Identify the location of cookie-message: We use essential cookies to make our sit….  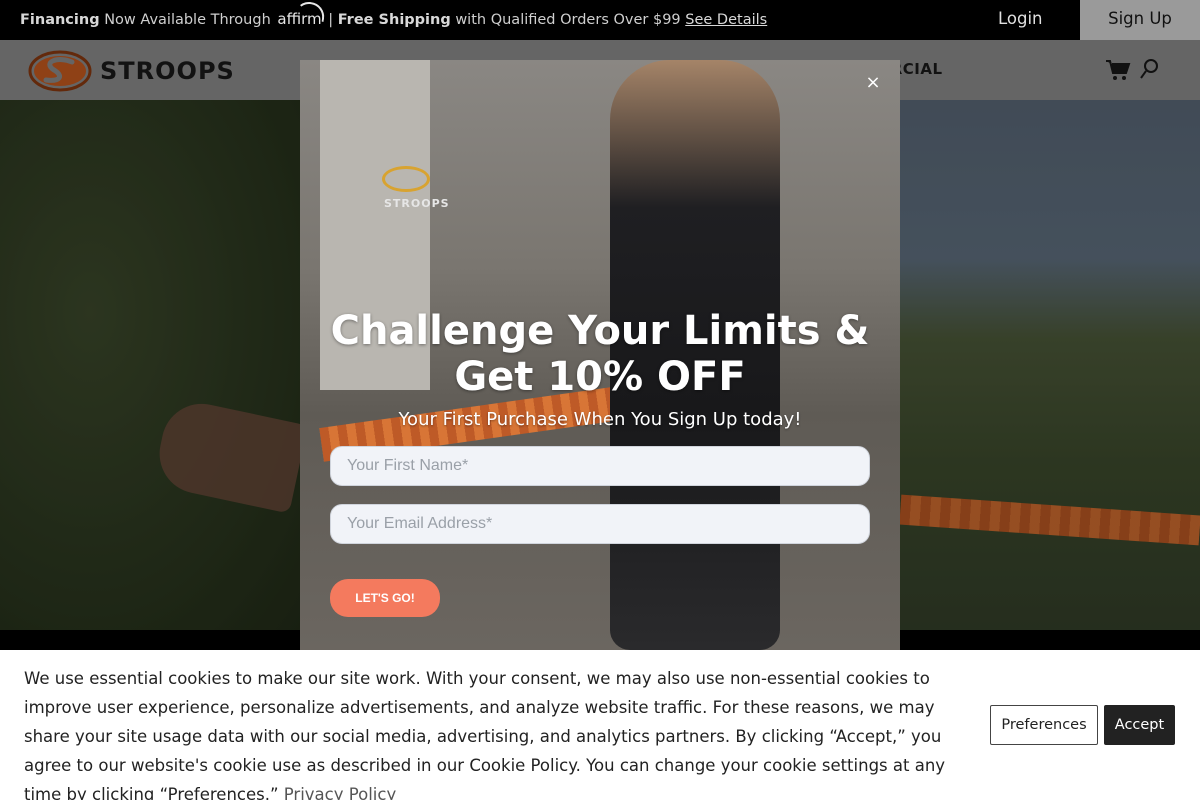
(485, 734).